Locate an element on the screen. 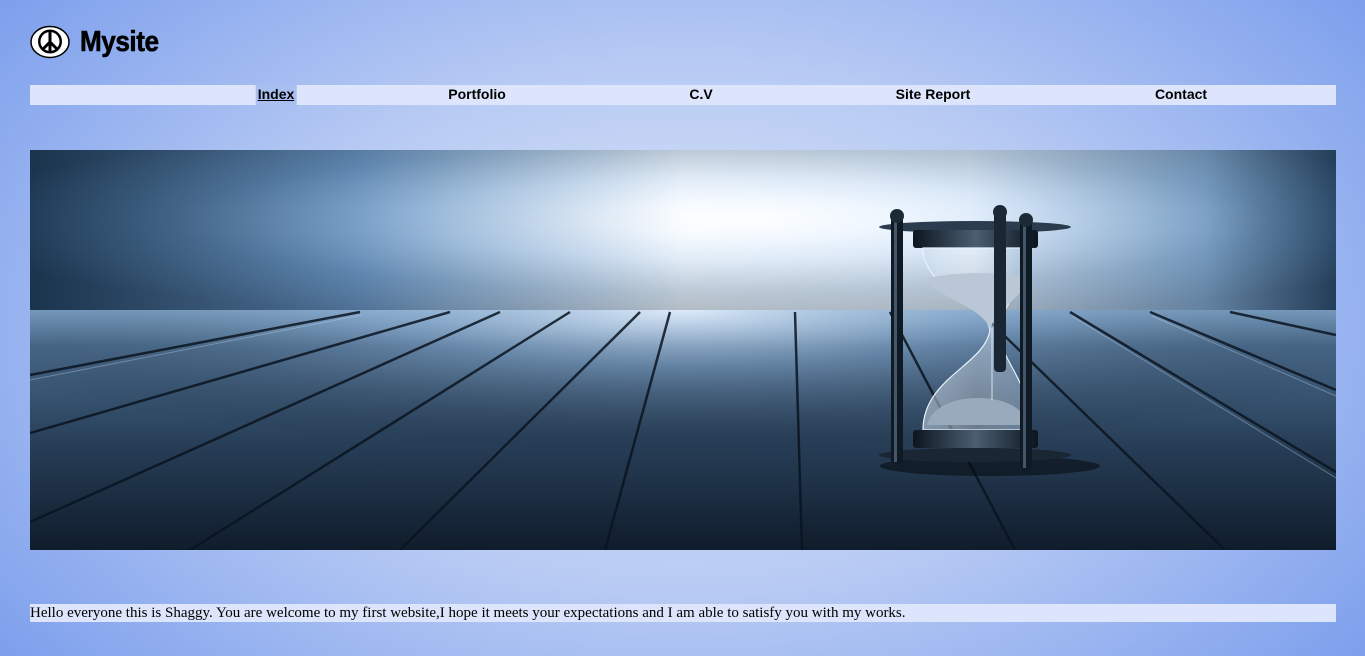 This screenshot has width=1365, height=656. nav-item-site-report: Site Report is located at coordinates (933, 95).